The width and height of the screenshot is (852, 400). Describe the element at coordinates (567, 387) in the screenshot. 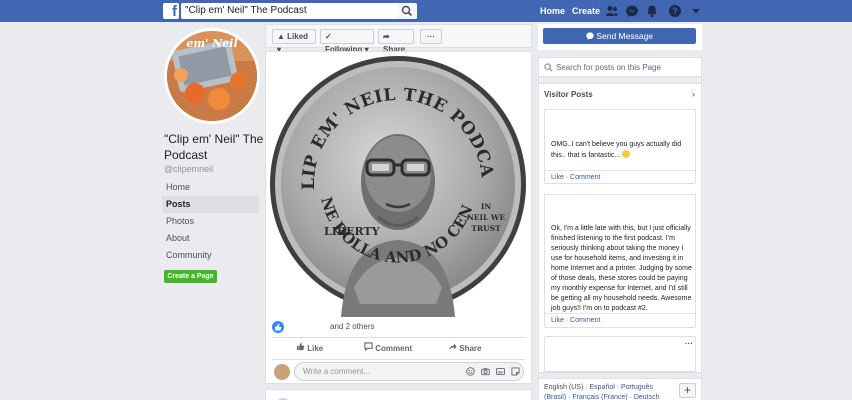

I see `current-language: English (US) ·` at that location.